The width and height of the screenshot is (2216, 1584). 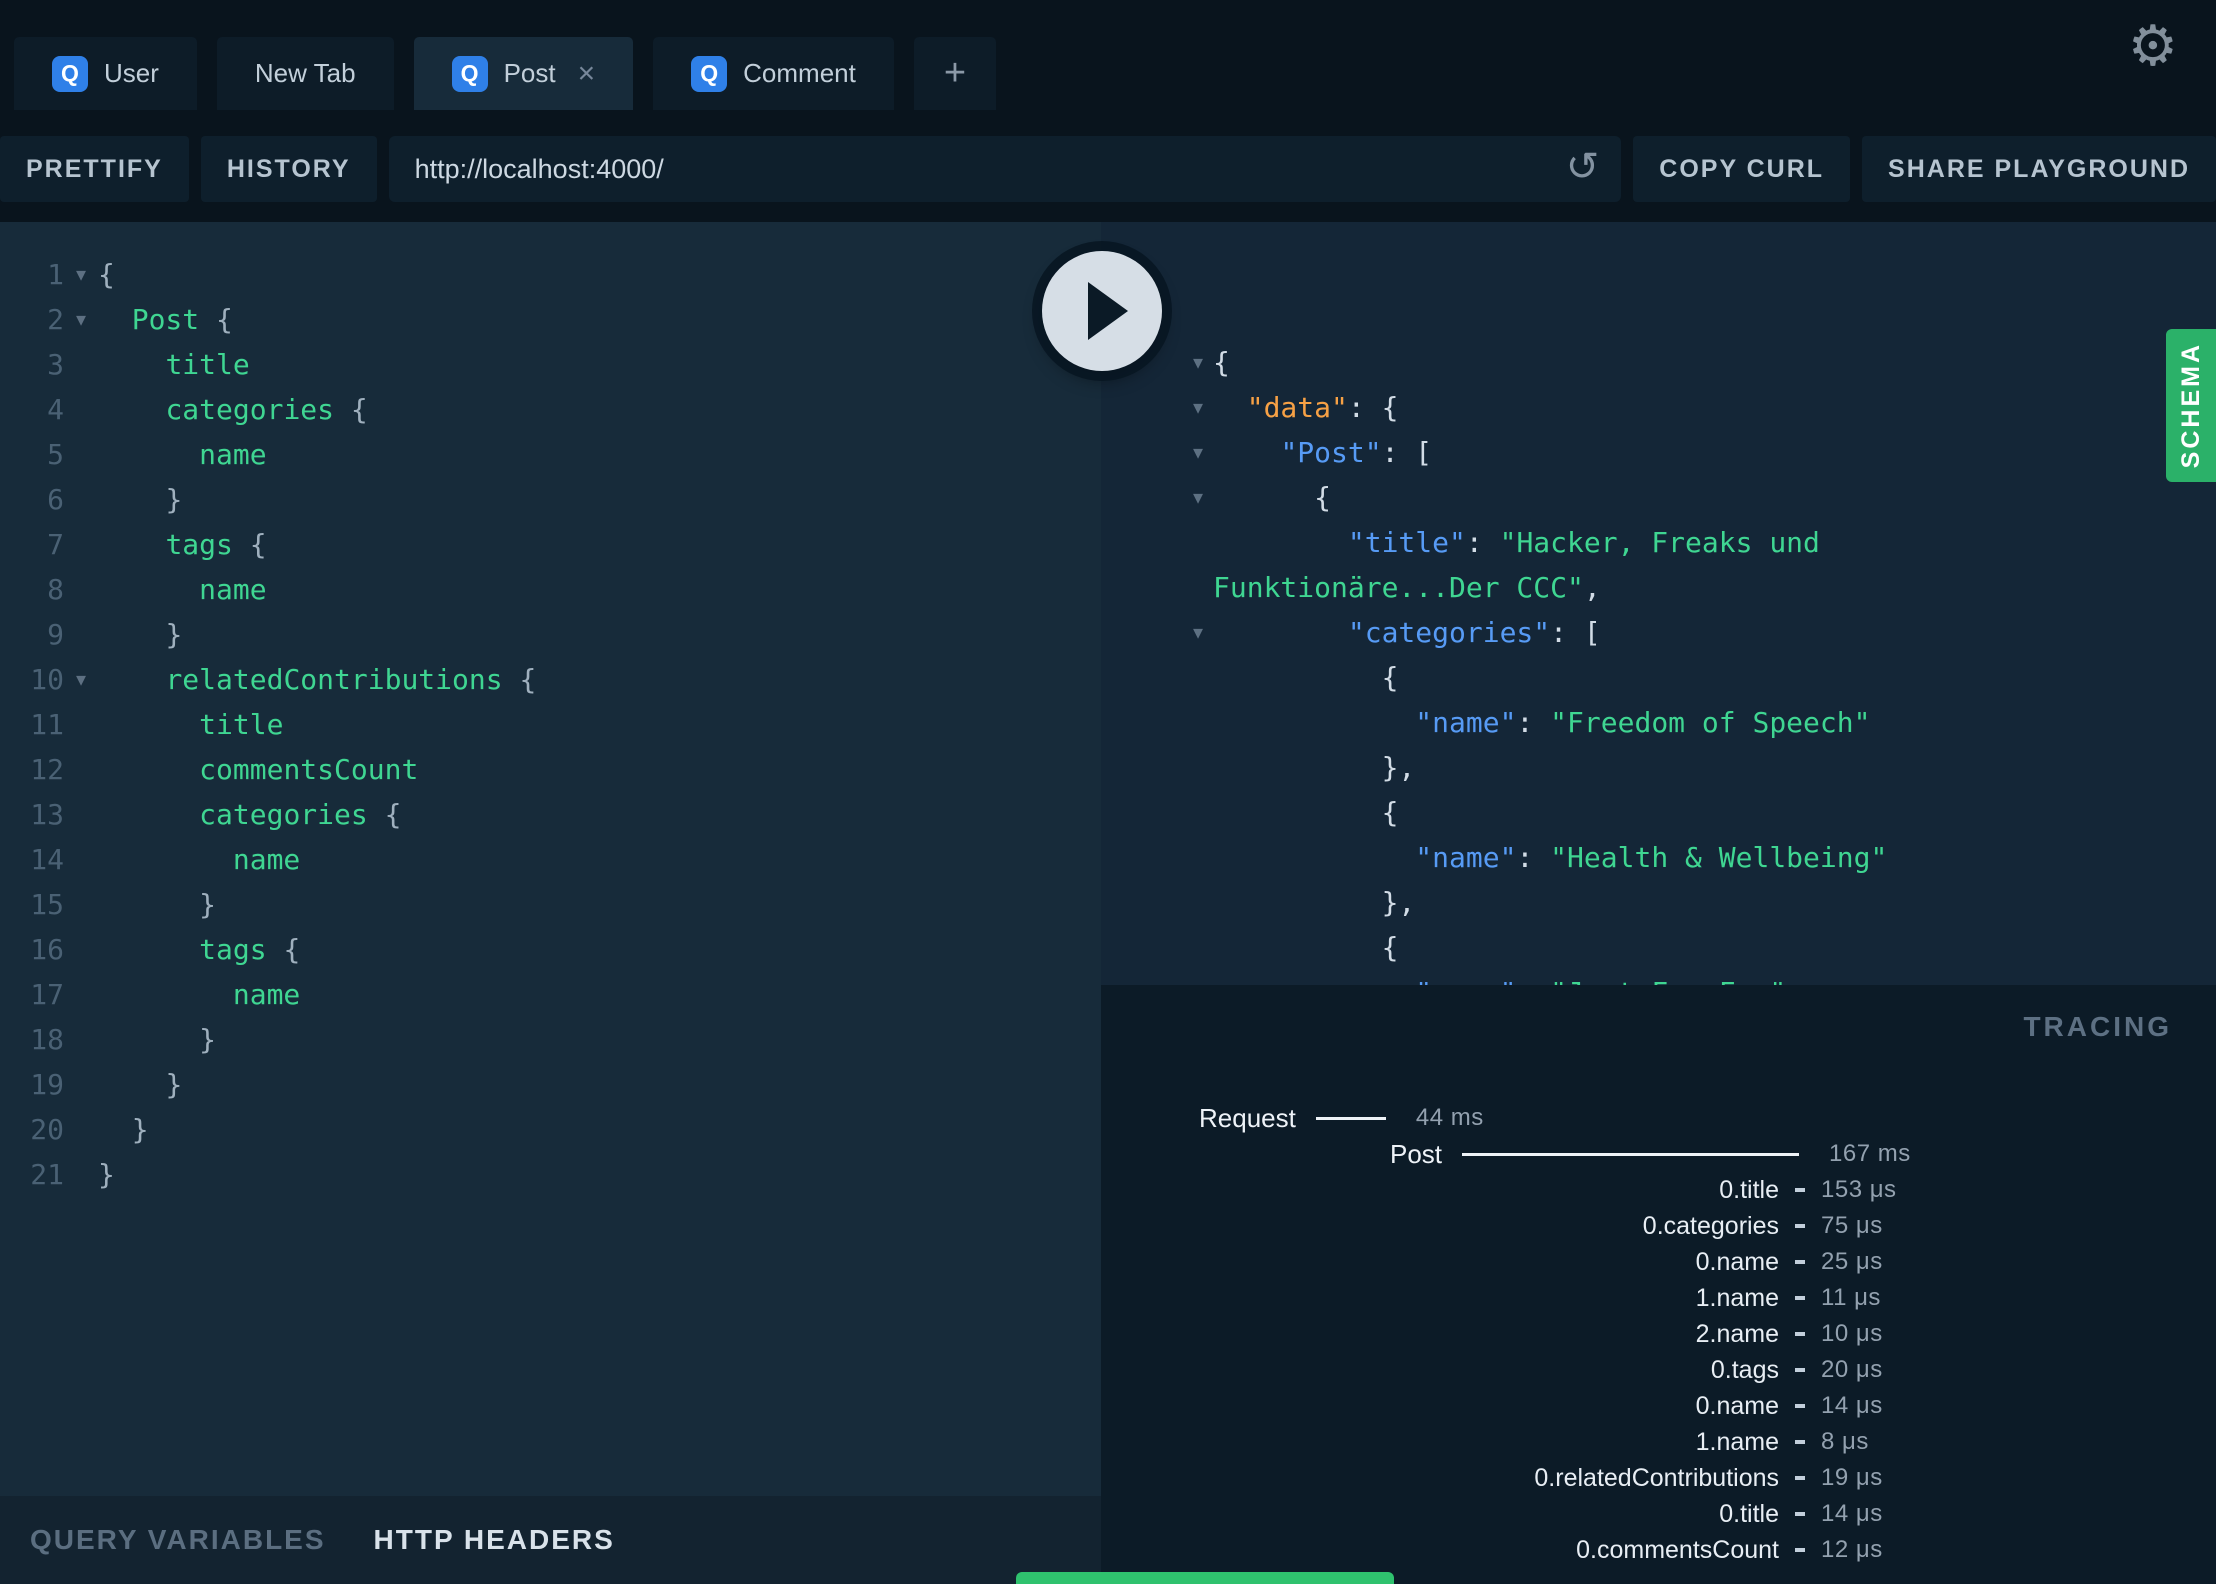 What do you see at coordinates (550, 589) in the screenshot?
I see `query-line: 8 name` at bounding box center [550, 589].